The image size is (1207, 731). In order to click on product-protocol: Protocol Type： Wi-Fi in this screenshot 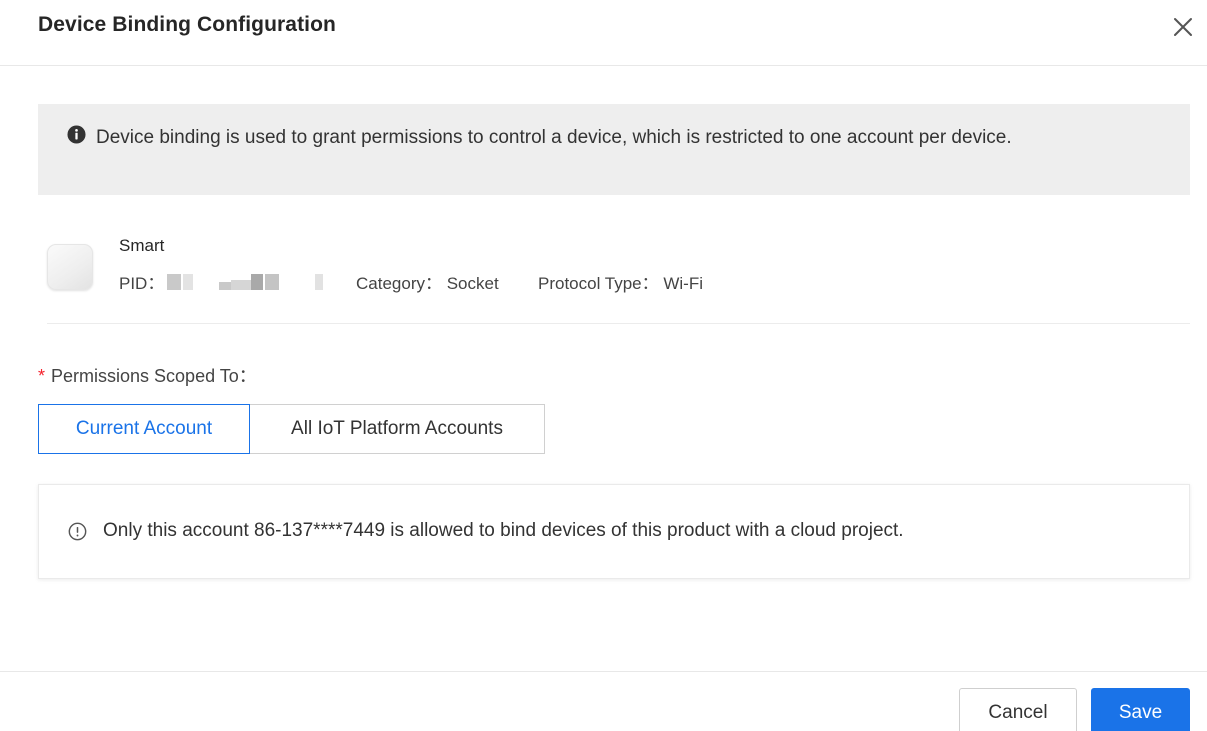, I will do `click(621, 283)`.